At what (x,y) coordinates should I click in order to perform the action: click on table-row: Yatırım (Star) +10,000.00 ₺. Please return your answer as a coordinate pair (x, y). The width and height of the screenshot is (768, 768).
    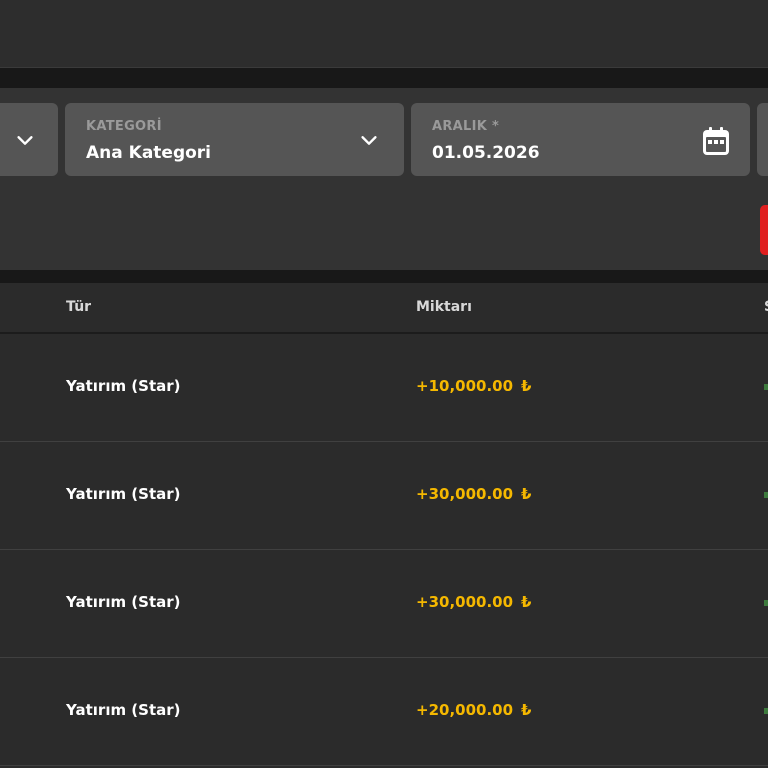
    Looking at the image, I should click on (384, 388).